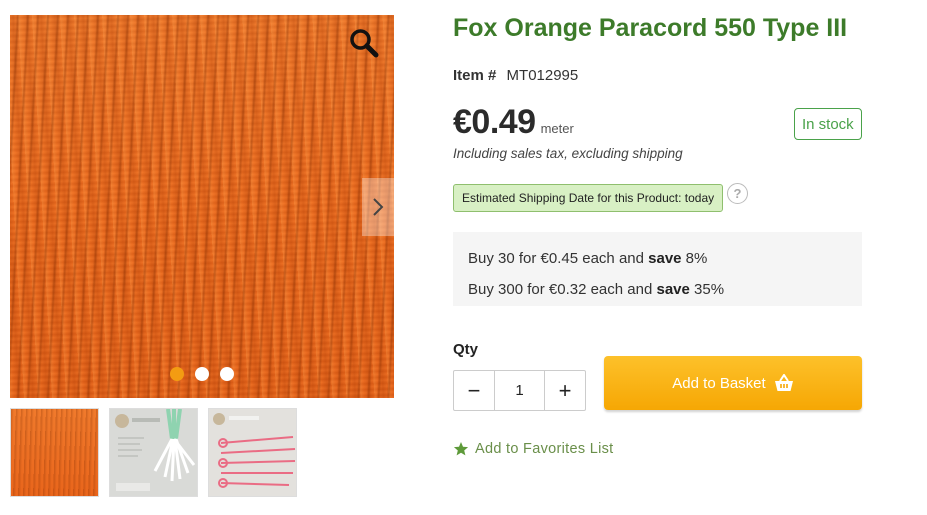 Image resolution: width=927 pixels, height=515 pixels. Describe the element at coordinates (558, 258) in the screenshot. I see `tier-text: Buy 30 for €0.45 each and` at that location.